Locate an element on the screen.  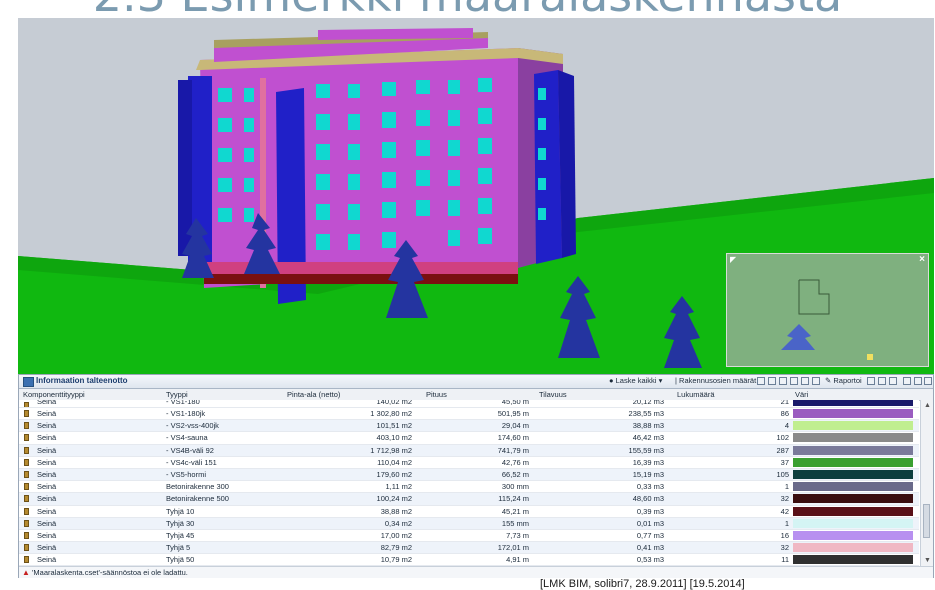
column-header-component: Komponenttityyppi is located at coordinates (54, 394).